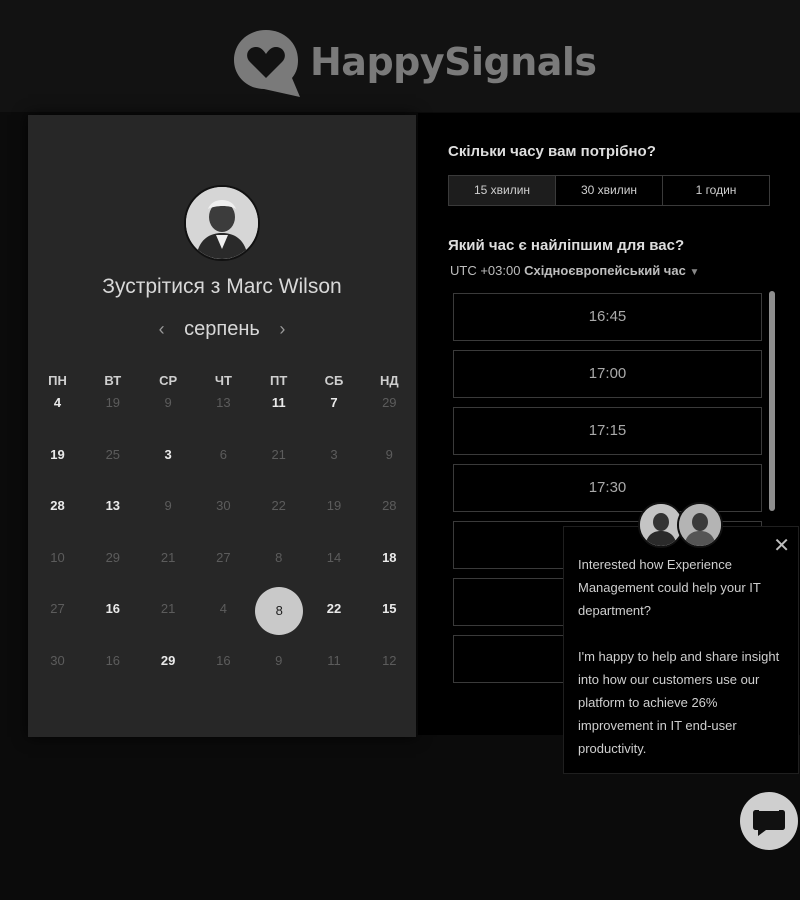 The width and height of the screenshot is (800, 900). I want to click on header: HappySignals, so click(400, 56).